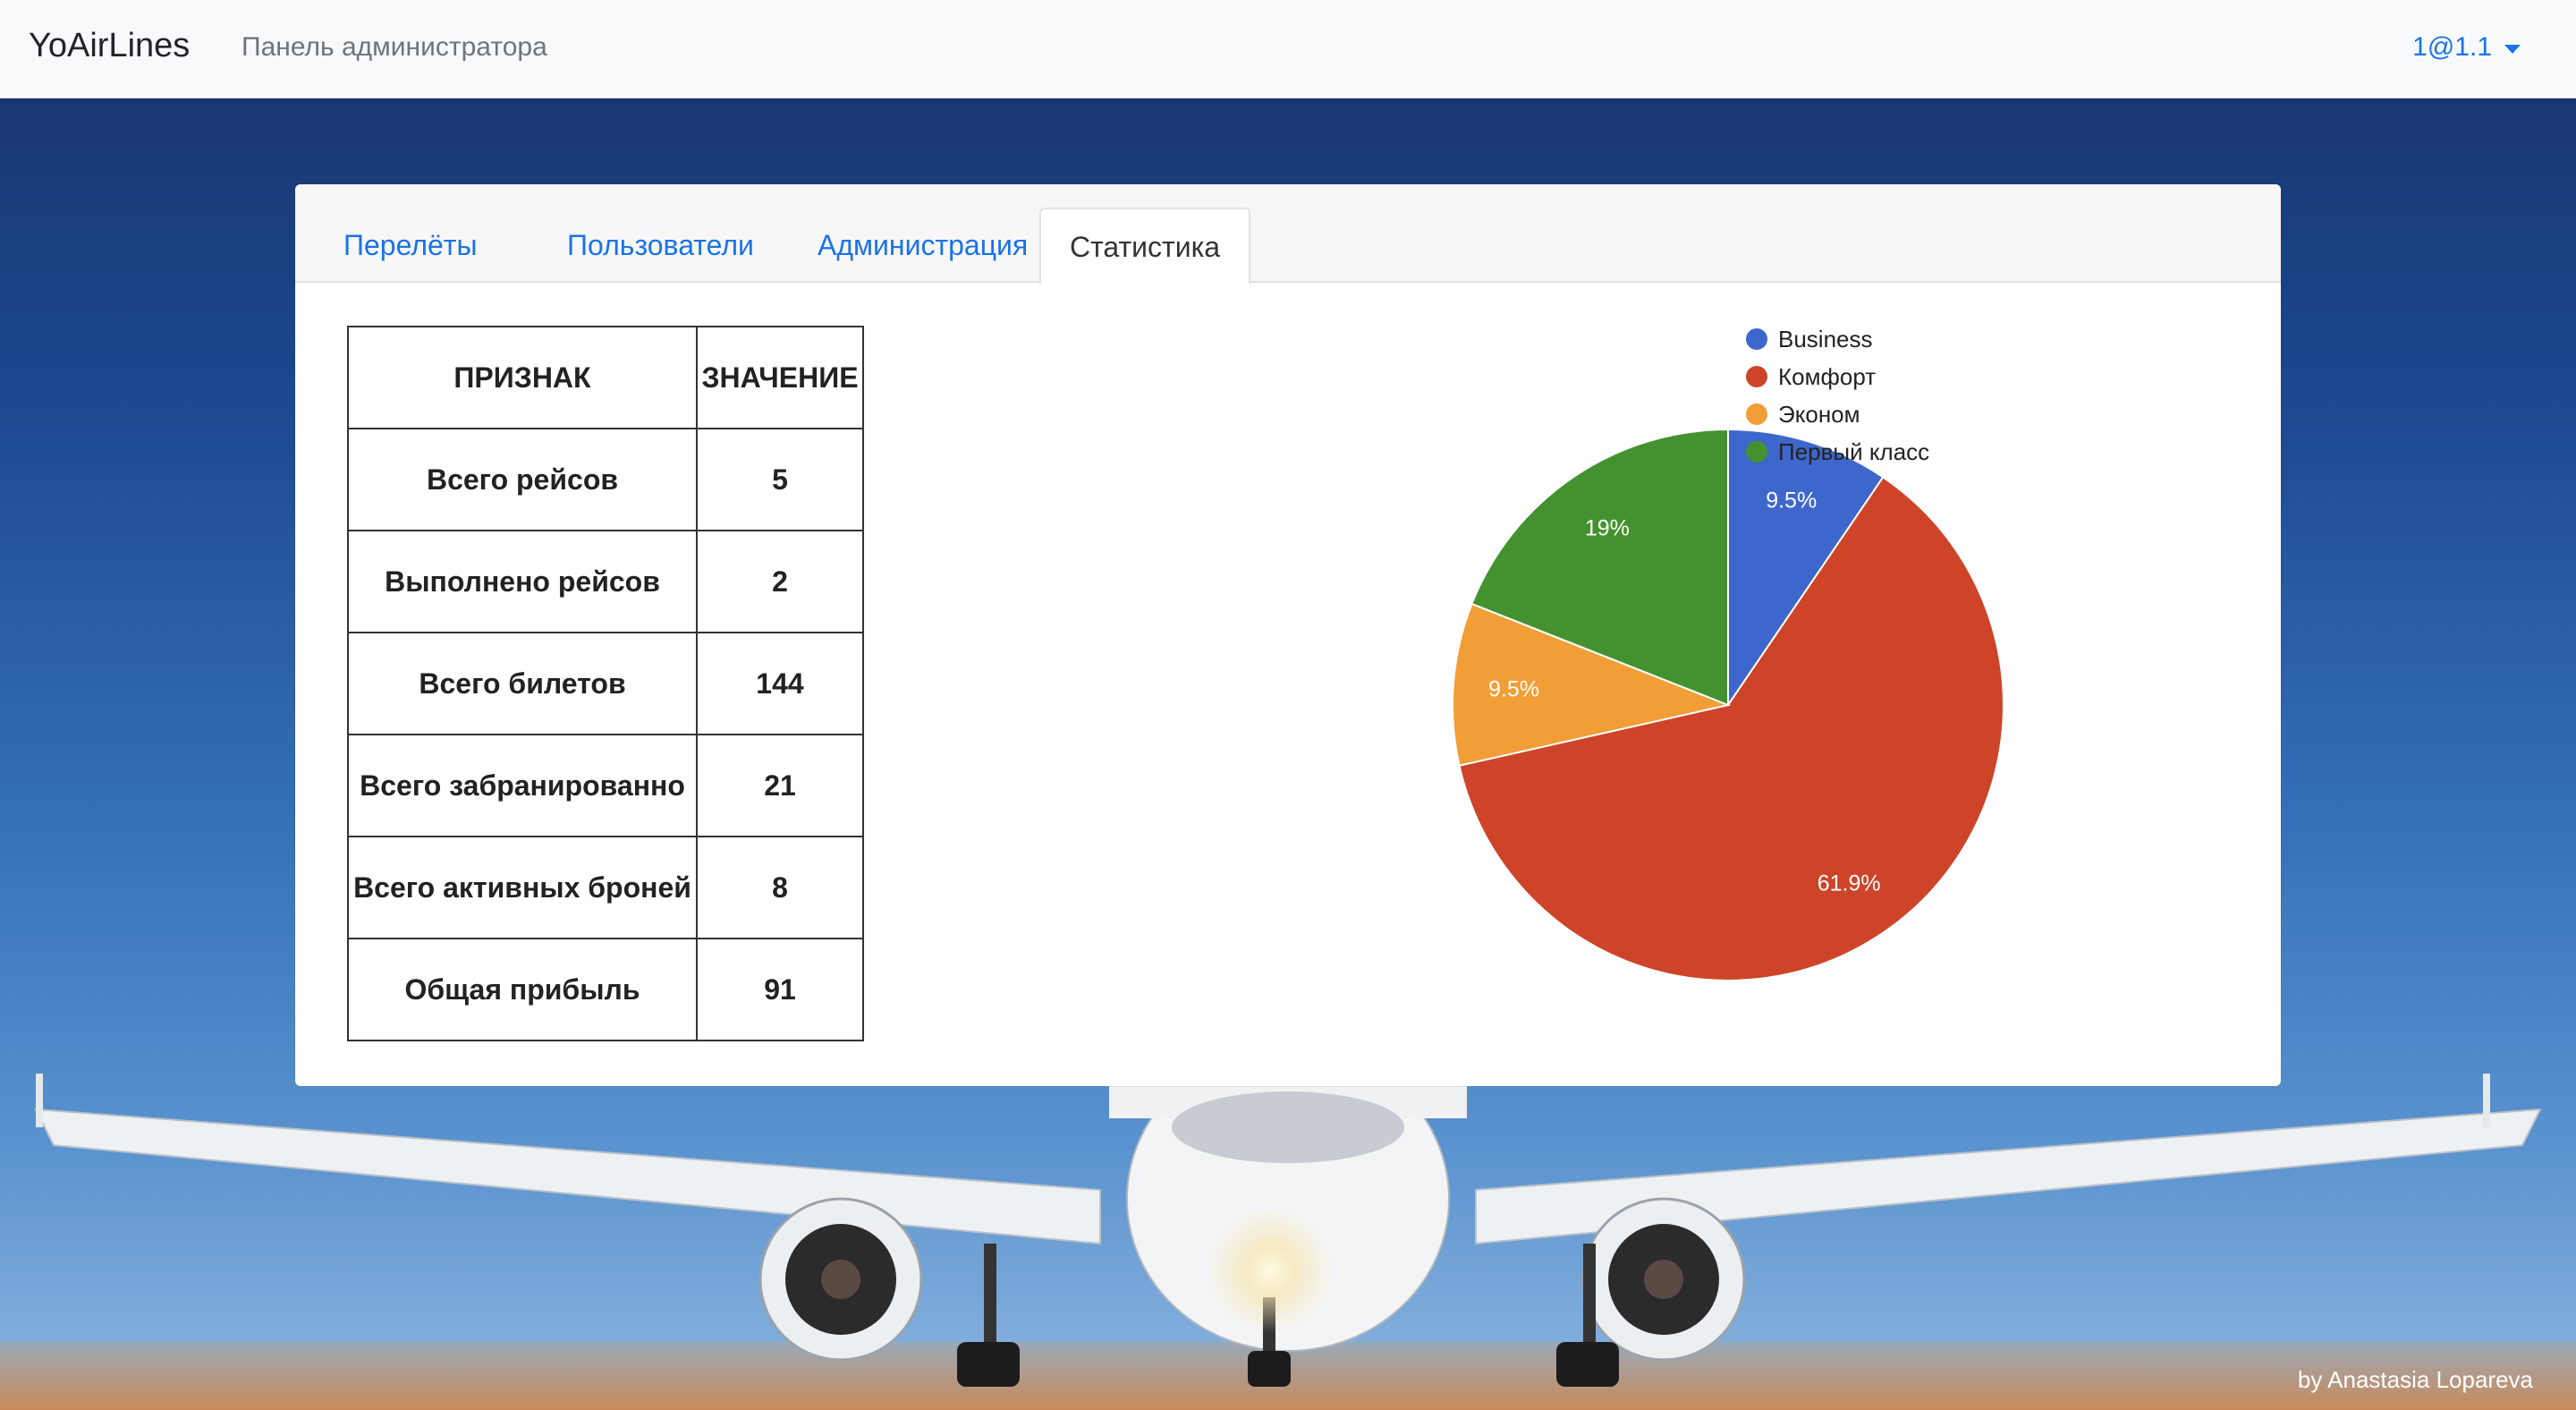  I want to click on column-header-attribute: ПРИЗНАК, so click(522, 377).